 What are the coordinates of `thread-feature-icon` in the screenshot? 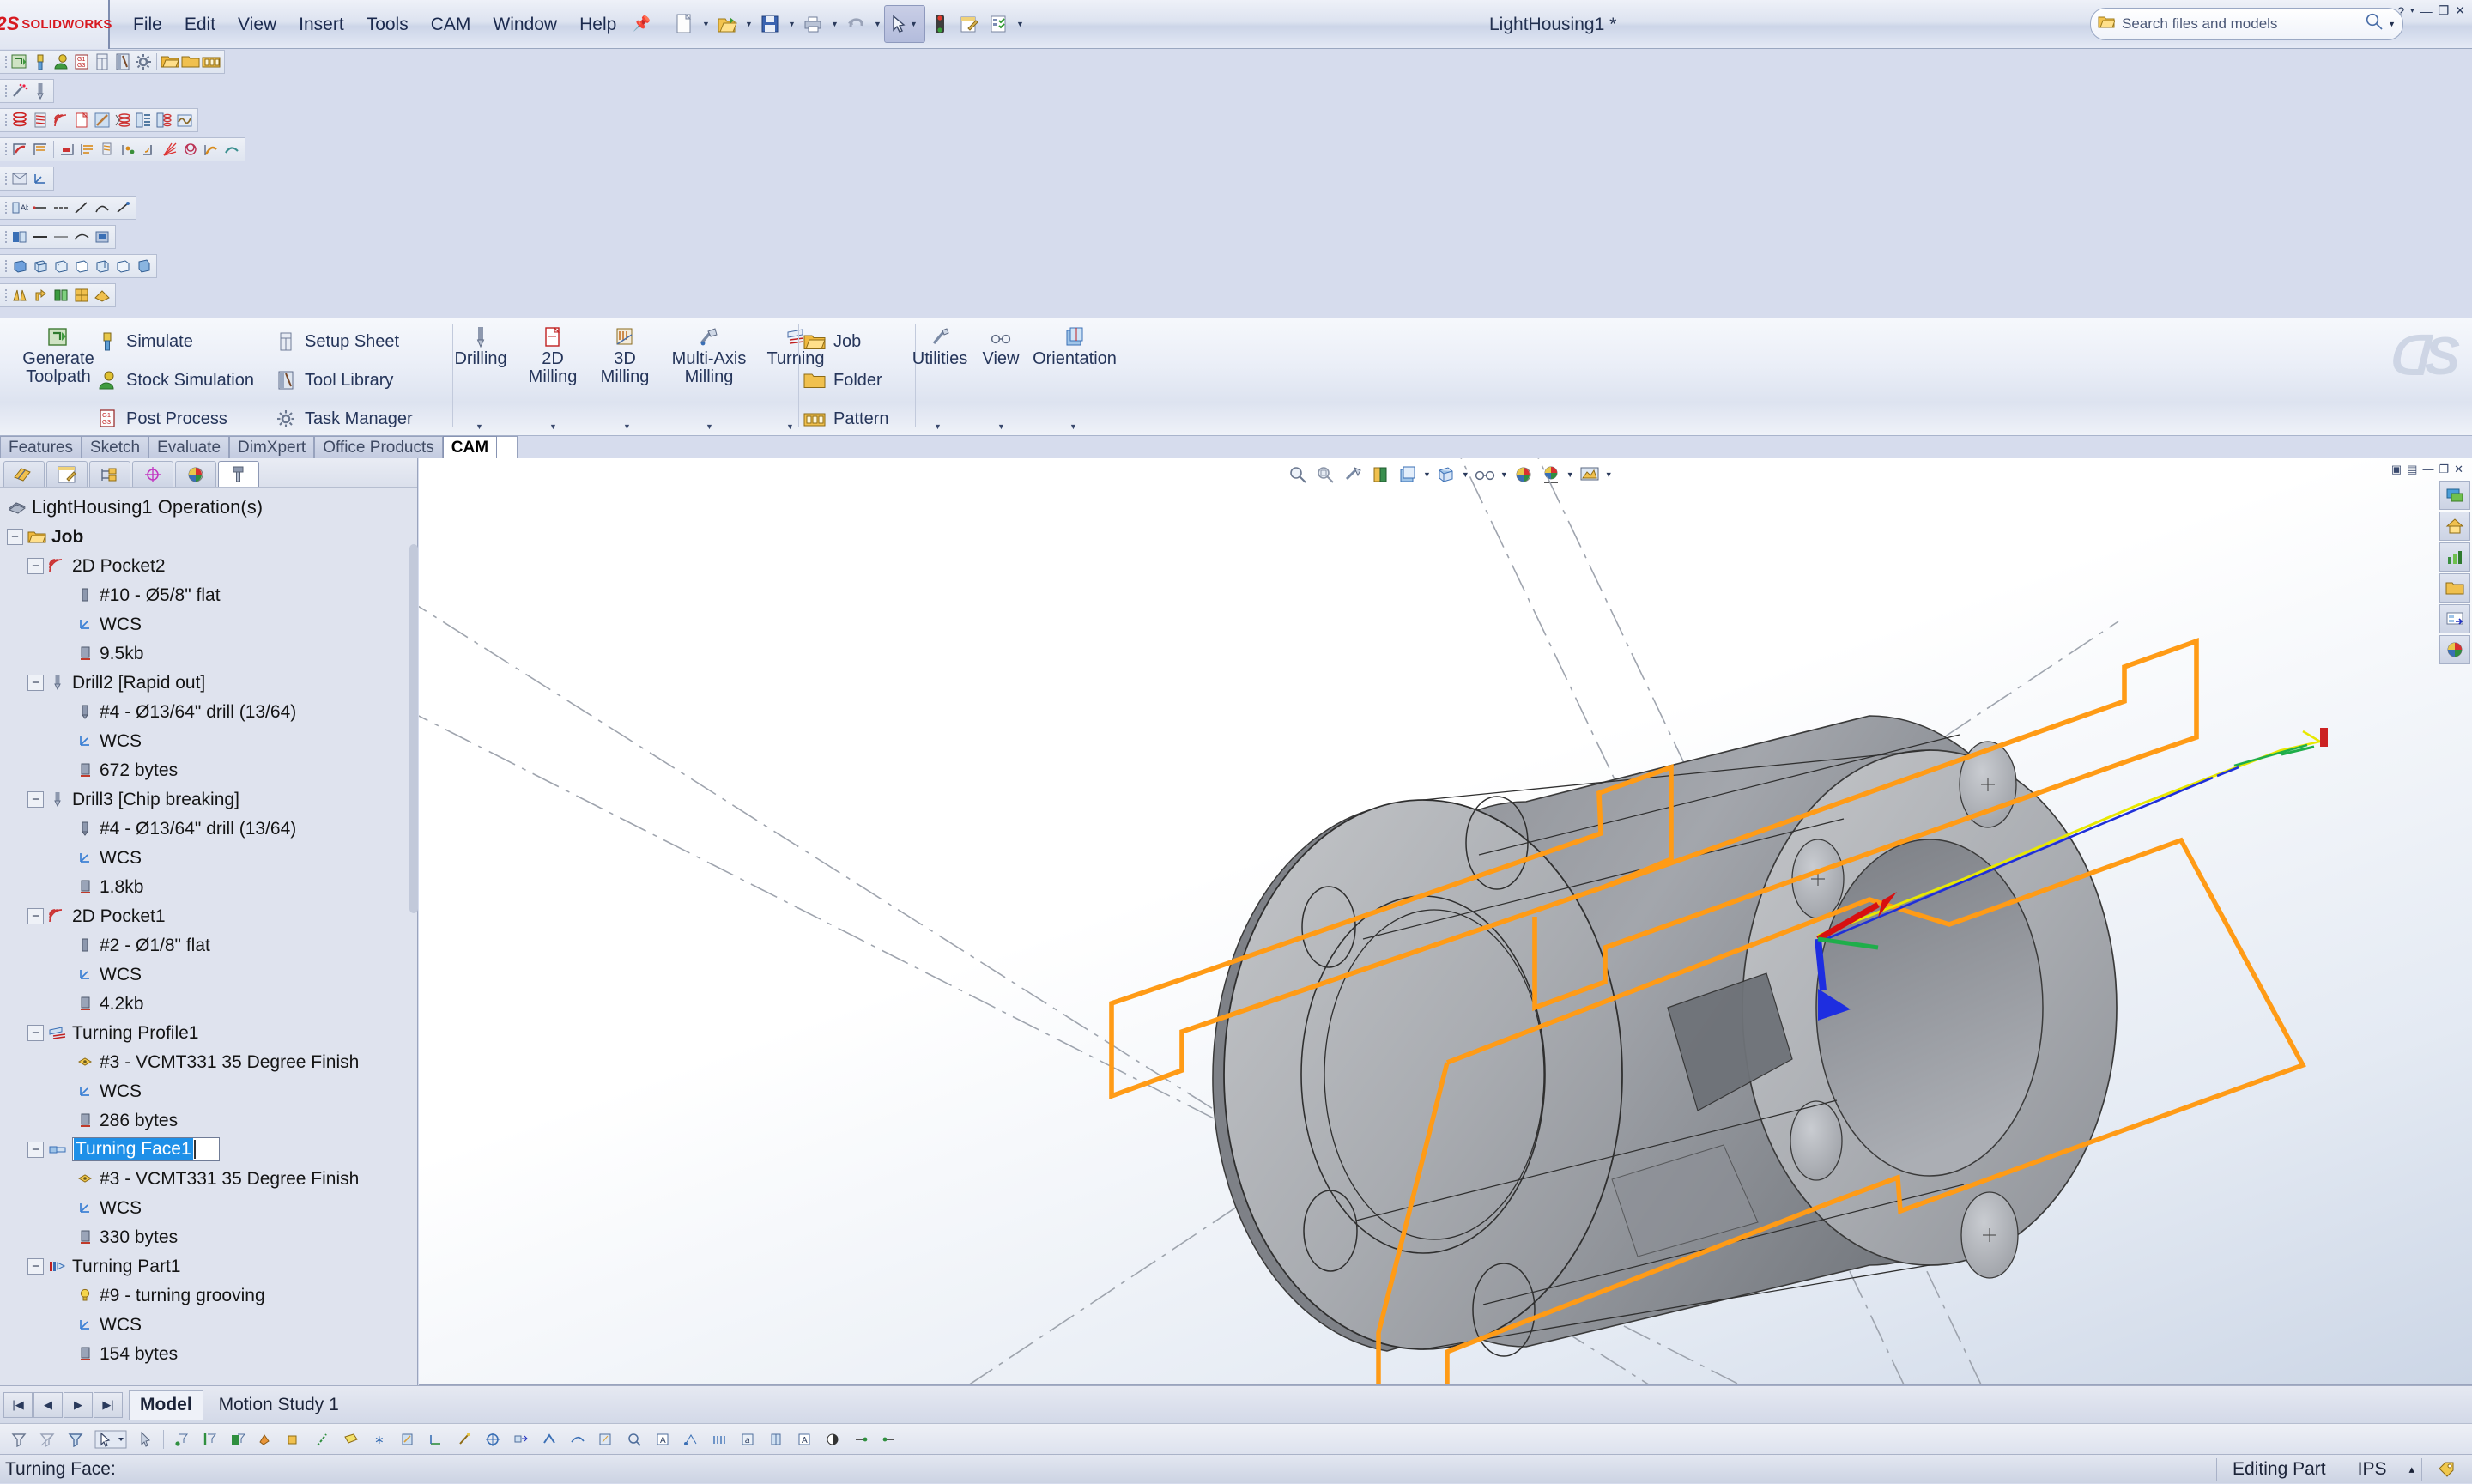 It's located at (40, 120).